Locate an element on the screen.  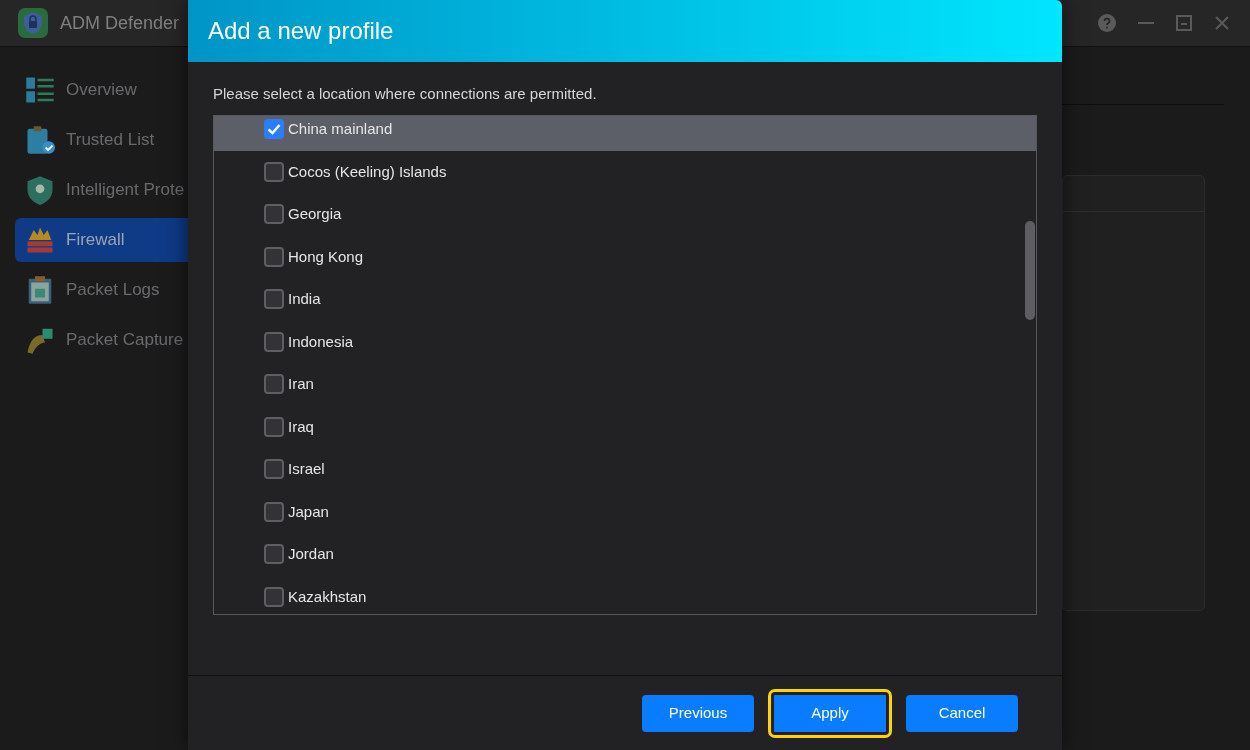
location-label: Iraq is located at coordinates (301, 426).